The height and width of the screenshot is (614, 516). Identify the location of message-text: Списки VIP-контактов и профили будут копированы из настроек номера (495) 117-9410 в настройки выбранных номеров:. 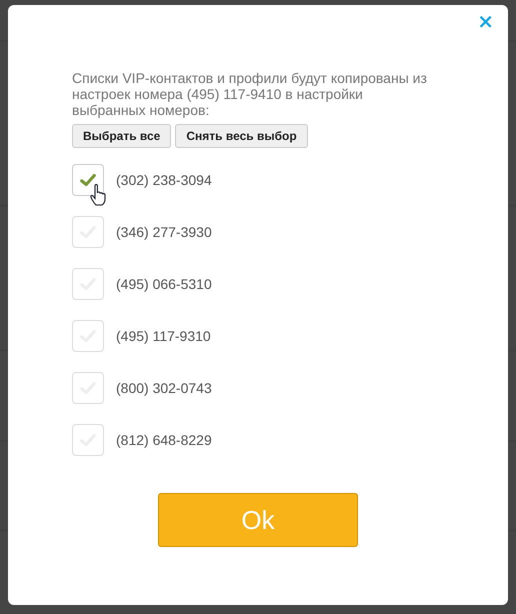
(250, 94).